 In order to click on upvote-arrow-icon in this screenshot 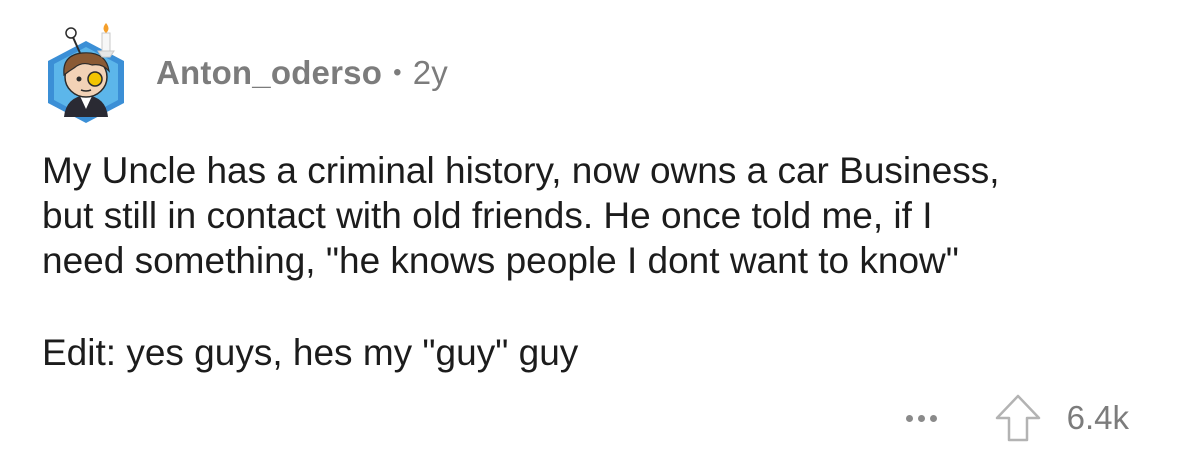, I will do `click(1018, 418)`.